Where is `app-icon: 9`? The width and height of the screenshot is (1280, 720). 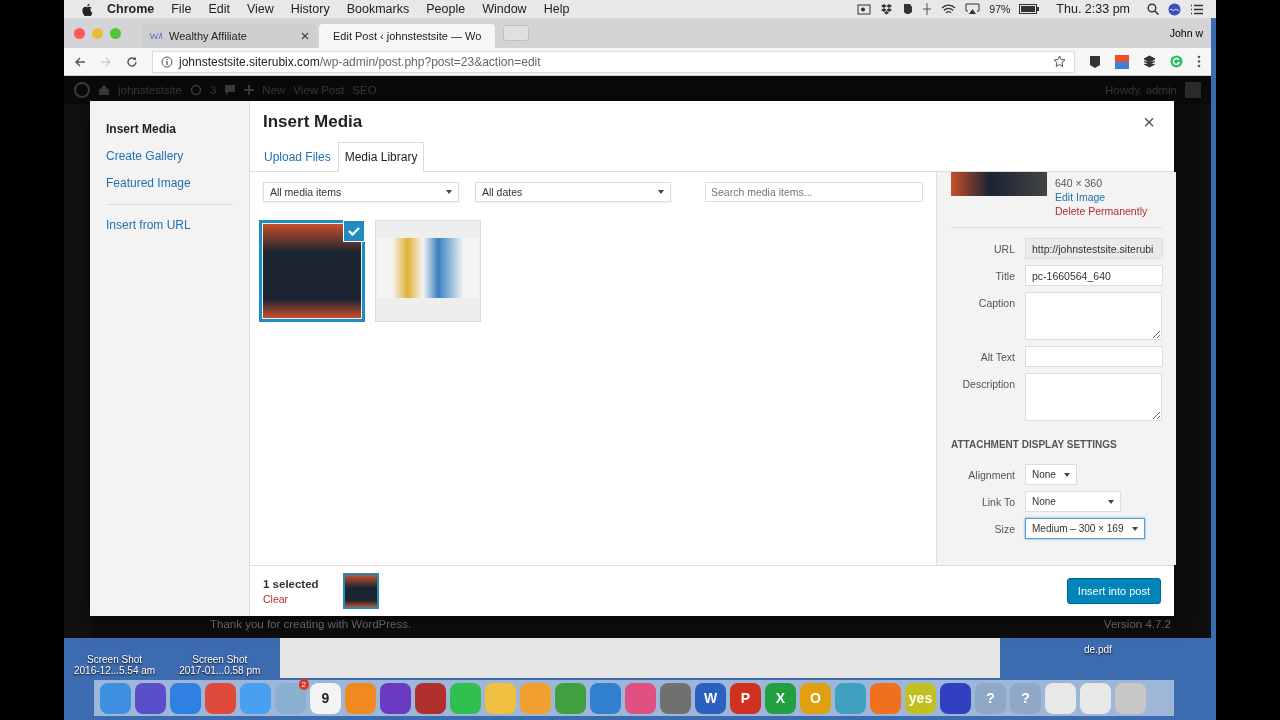
app-icon: 9 is located at coordinates (325, 698).